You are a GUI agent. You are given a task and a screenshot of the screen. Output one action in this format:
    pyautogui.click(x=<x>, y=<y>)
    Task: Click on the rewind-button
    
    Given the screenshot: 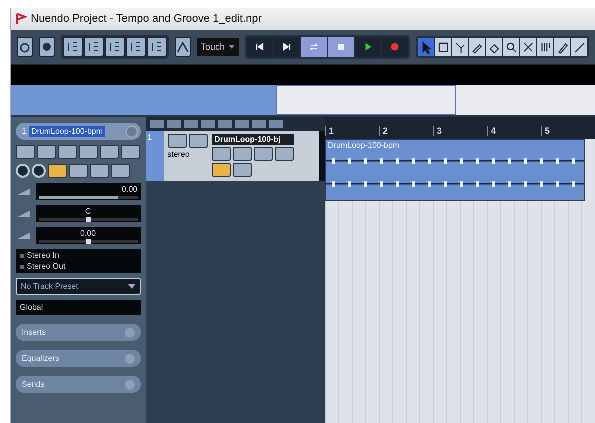 What is the action you would take?
    pyautogui.click(x=260, y=47)
    